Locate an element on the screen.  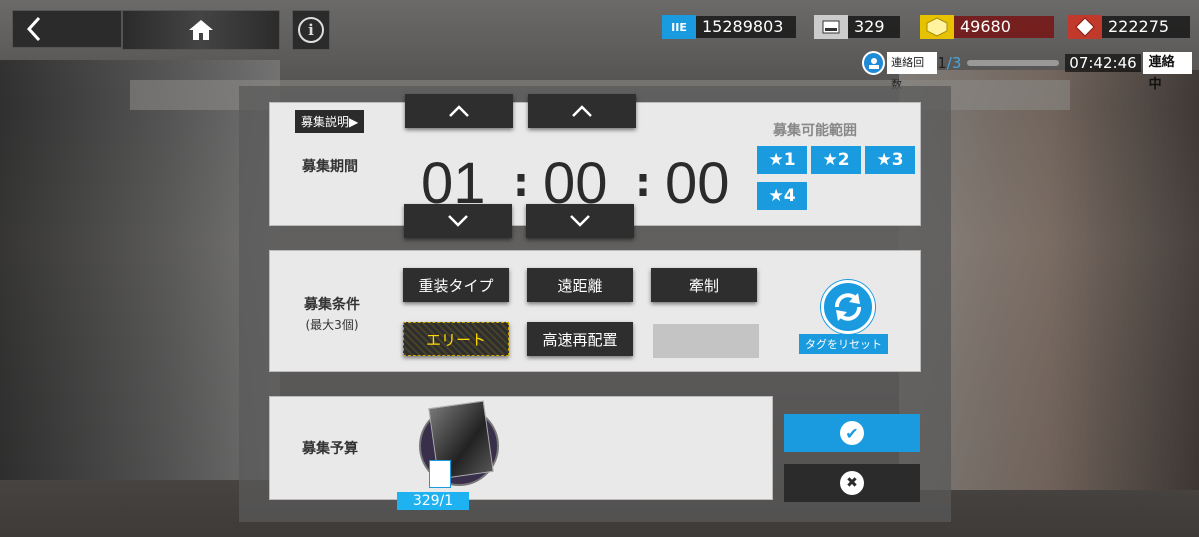
confirm-button: ✔ is located at coordinates (852, 433).